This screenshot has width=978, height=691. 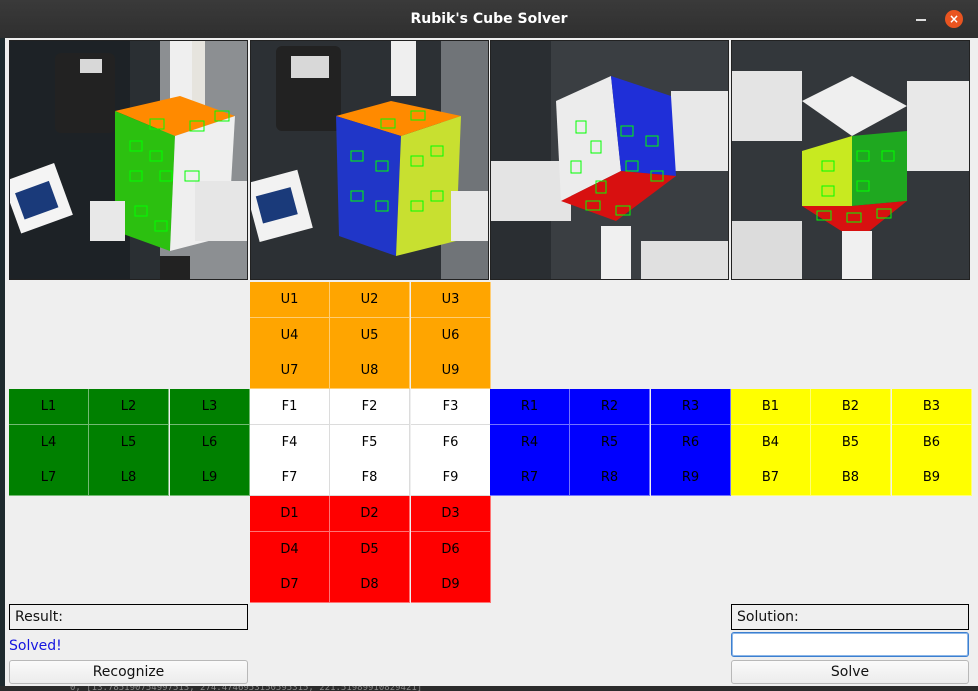 What do you see at coordinates (451, 336) in the screenshot?
I see `facelet-u6: U6` at bounding box center [451, 336].